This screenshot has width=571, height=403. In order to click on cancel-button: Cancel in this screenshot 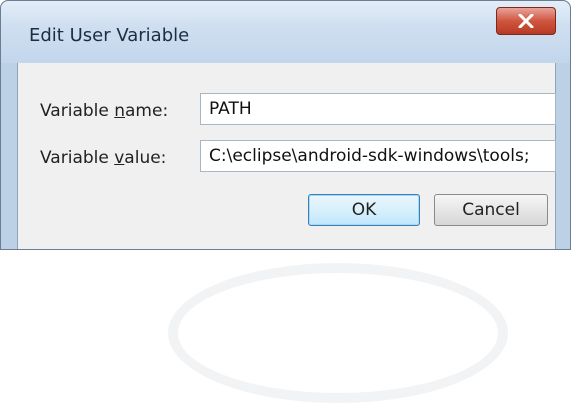, I will do `click(491, 210)`.